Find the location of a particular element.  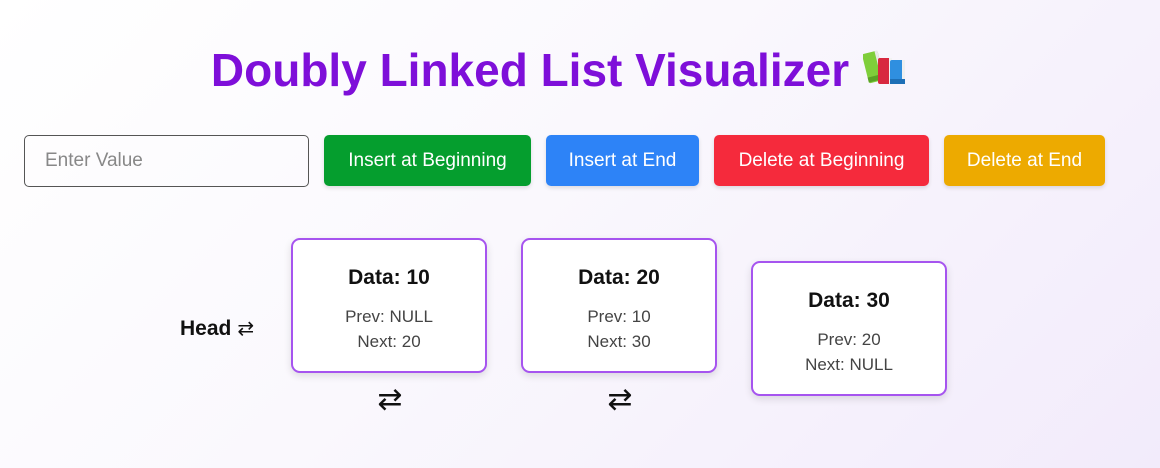

value-input is located at coordinates (166, 161).